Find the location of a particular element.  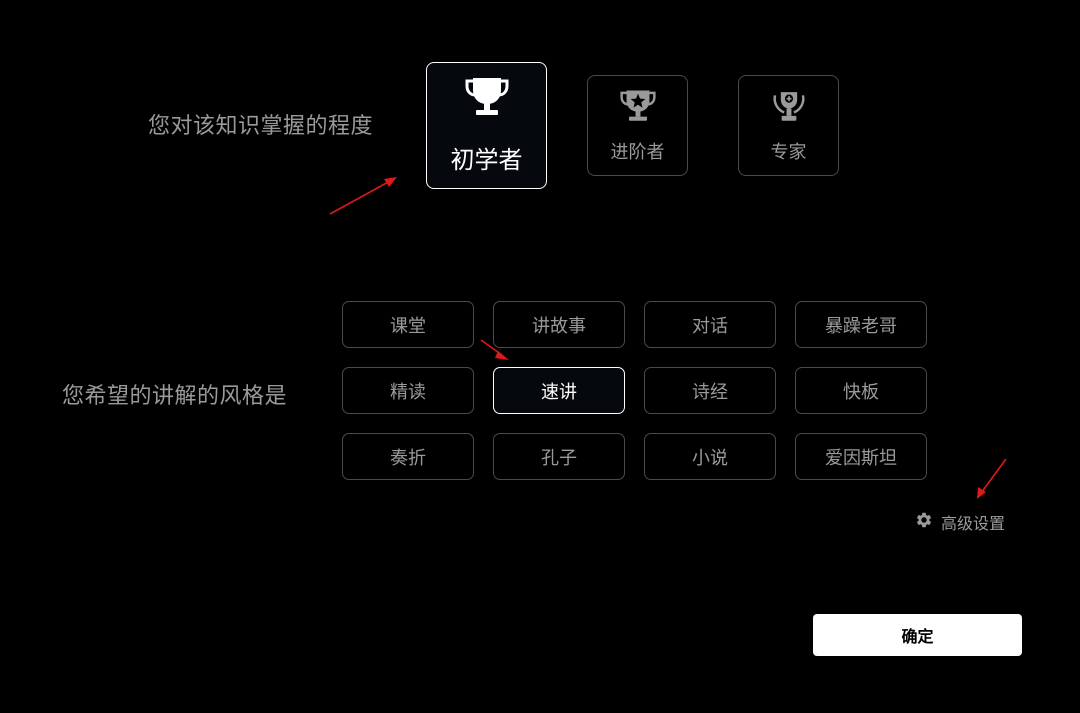

style-option-einstein: 爱因斯坦 is located at coordinates (861, 456).